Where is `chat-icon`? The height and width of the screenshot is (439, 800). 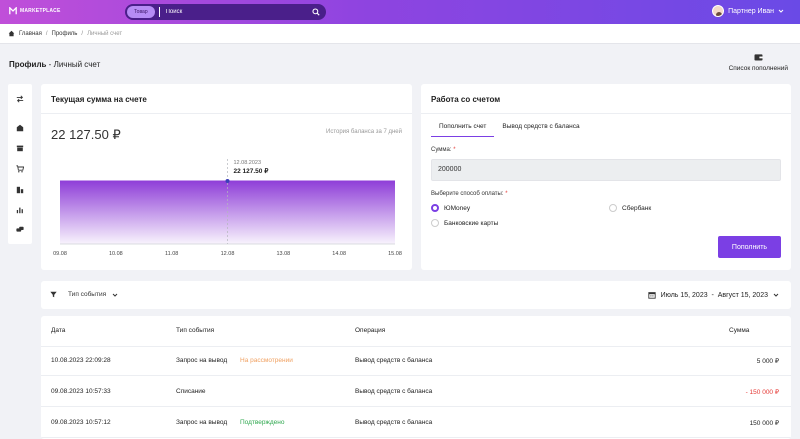 chat-icon is located at coordinates (20, 230).